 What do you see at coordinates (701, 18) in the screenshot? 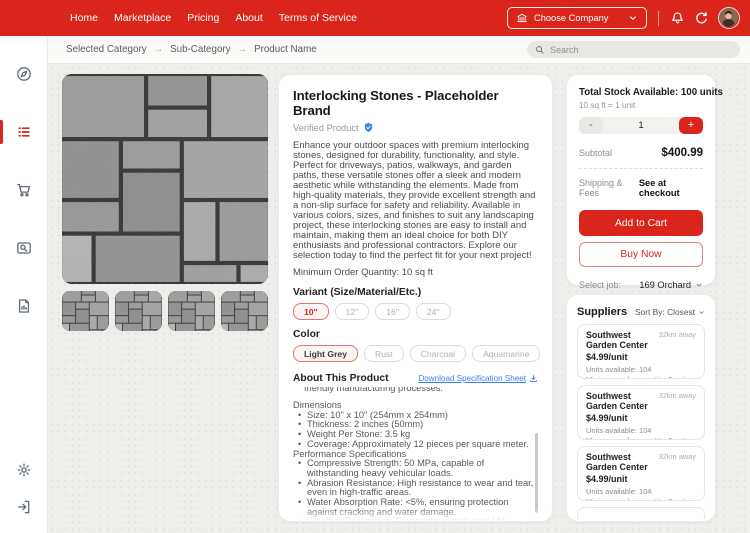
I see `refresh-icon` at bounding box center [701, 18].